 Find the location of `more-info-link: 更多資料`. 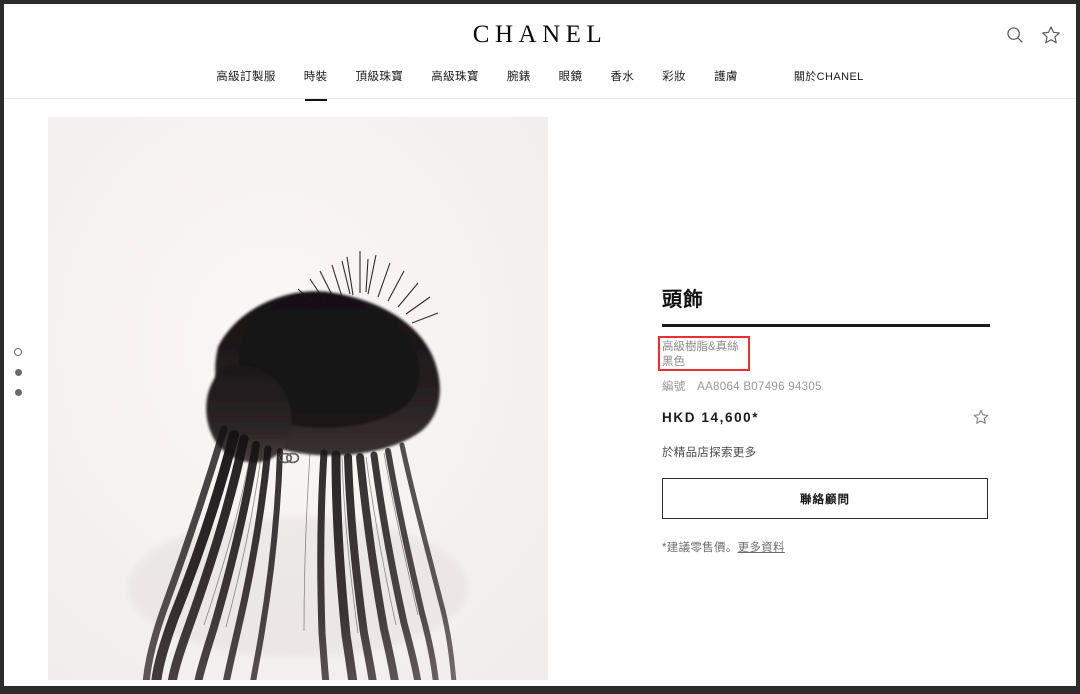

more-info-link: 更多資料 is located at coordinates (761, 548).